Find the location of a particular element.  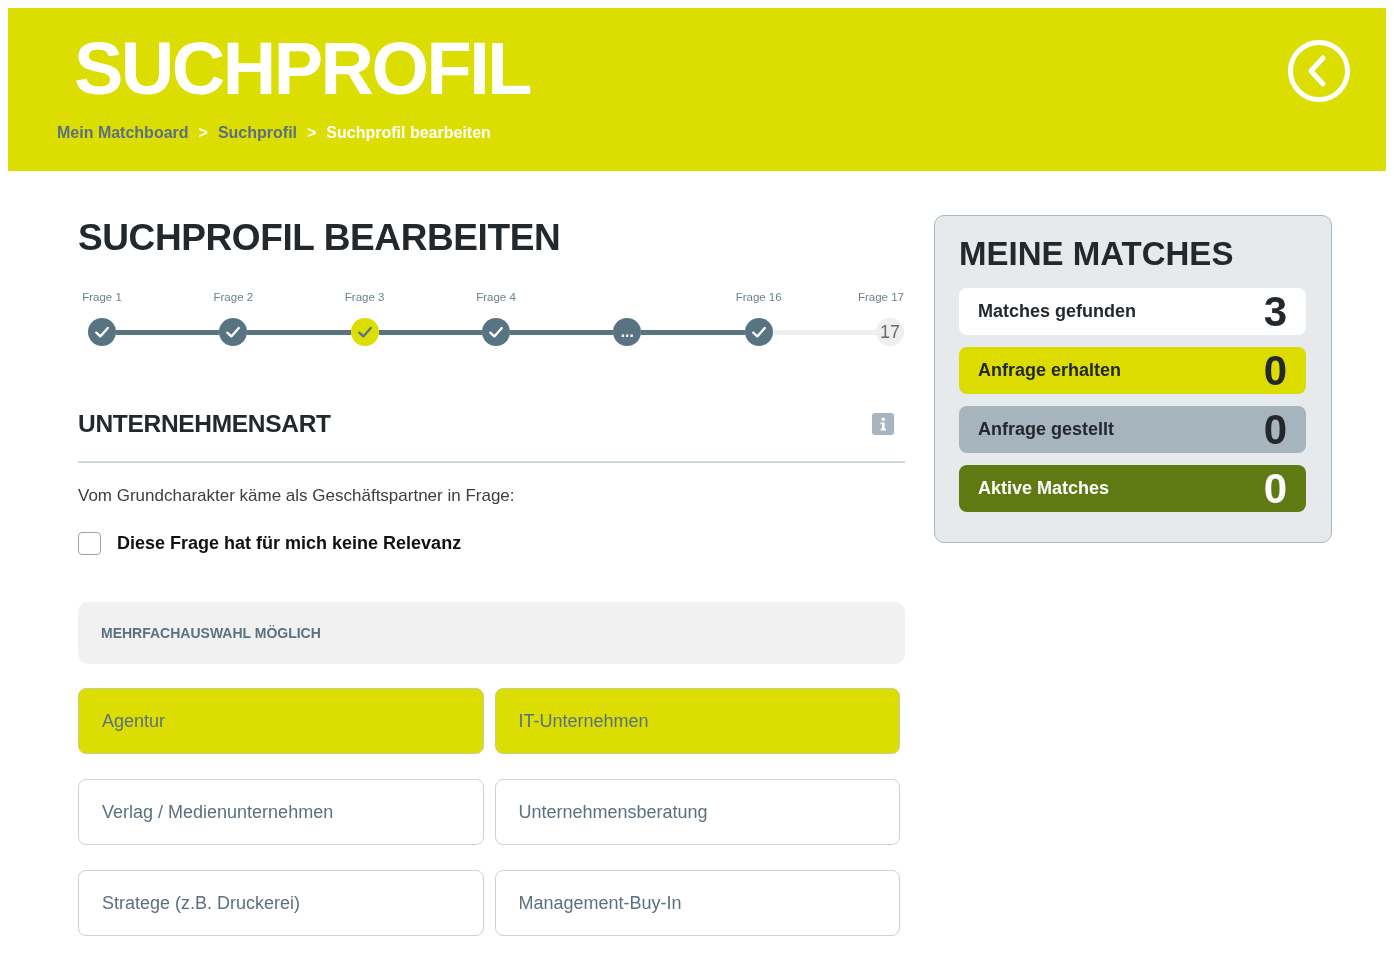

breadcrumb-link: Suchprofil is located at coordinates (257, 133).